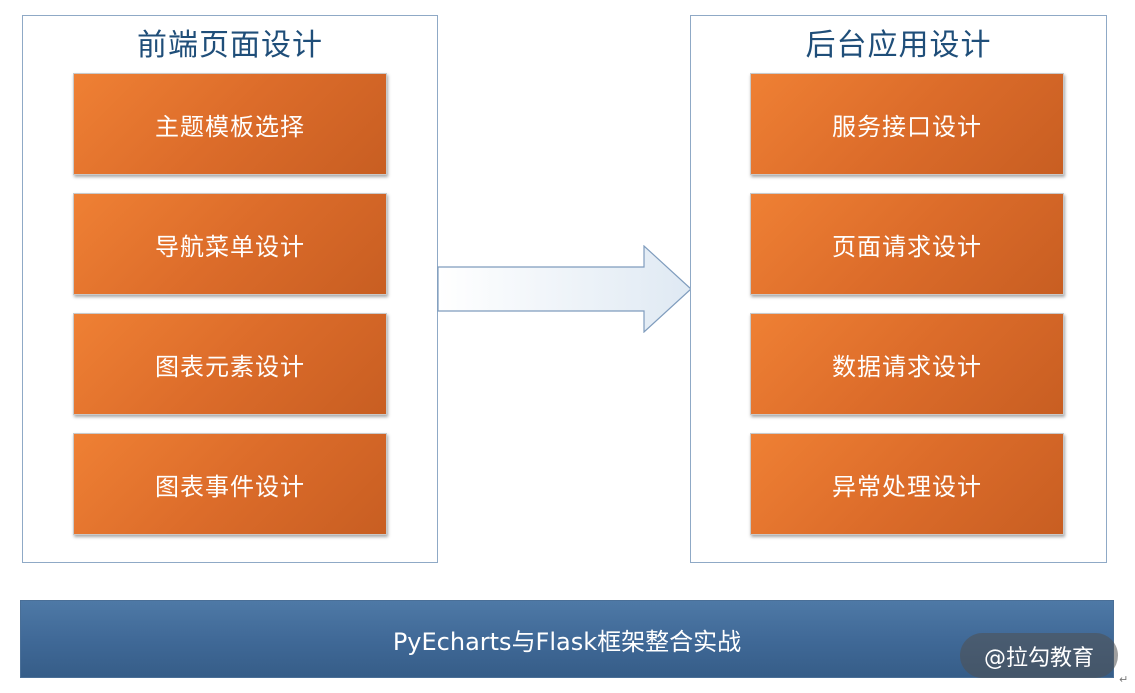  I want to click on frontend-panel-title: 前端页面设计, so click(230, 45).